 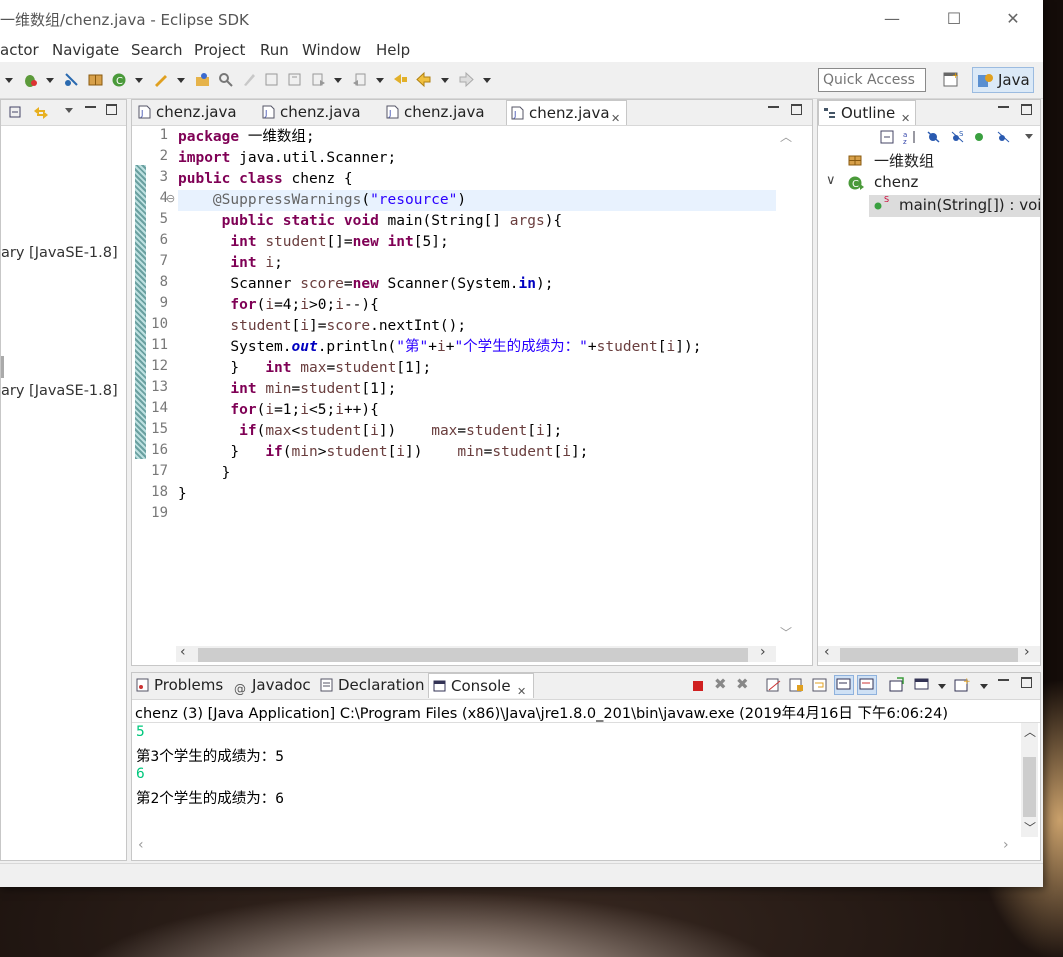 What do you see at coordinates (867, 112) in the screenshot?
I see `outline-tab: Outline ✕` at bounding box center [867, 112].